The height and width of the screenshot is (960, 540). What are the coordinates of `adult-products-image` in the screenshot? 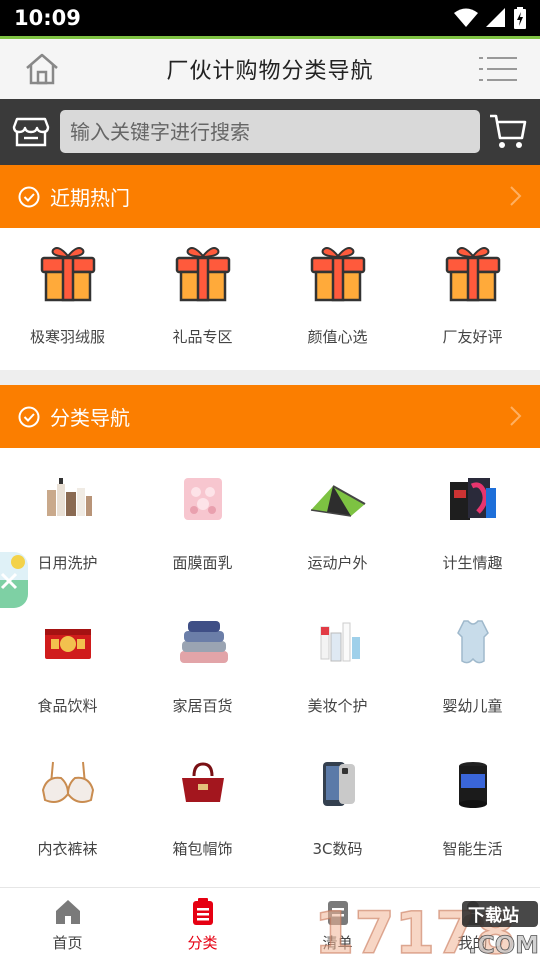 It's located at (472, 499).